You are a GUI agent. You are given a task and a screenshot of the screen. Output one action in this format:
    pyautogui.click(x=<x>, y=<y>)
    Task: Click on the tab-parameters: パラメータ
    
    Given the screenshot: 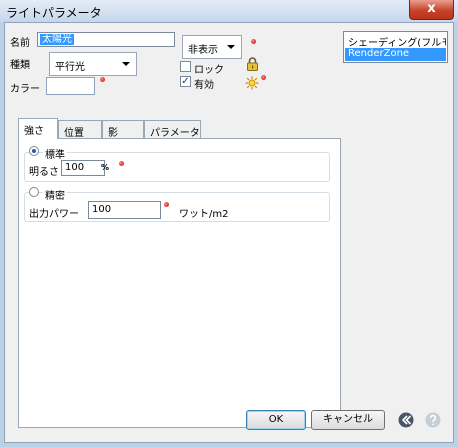 What is the action you would take?
    pyautogui.click(x=172, y=129)
    